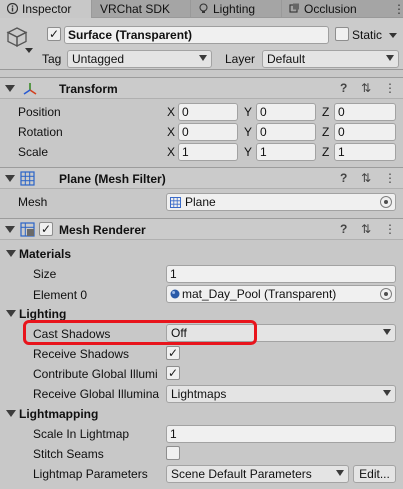 The height and width of the screenshot is (489, 403). What do you see at coordinates (208, 112) in the screenshot?
I see `position-x-field: 0` at bounding box center [208, 112].